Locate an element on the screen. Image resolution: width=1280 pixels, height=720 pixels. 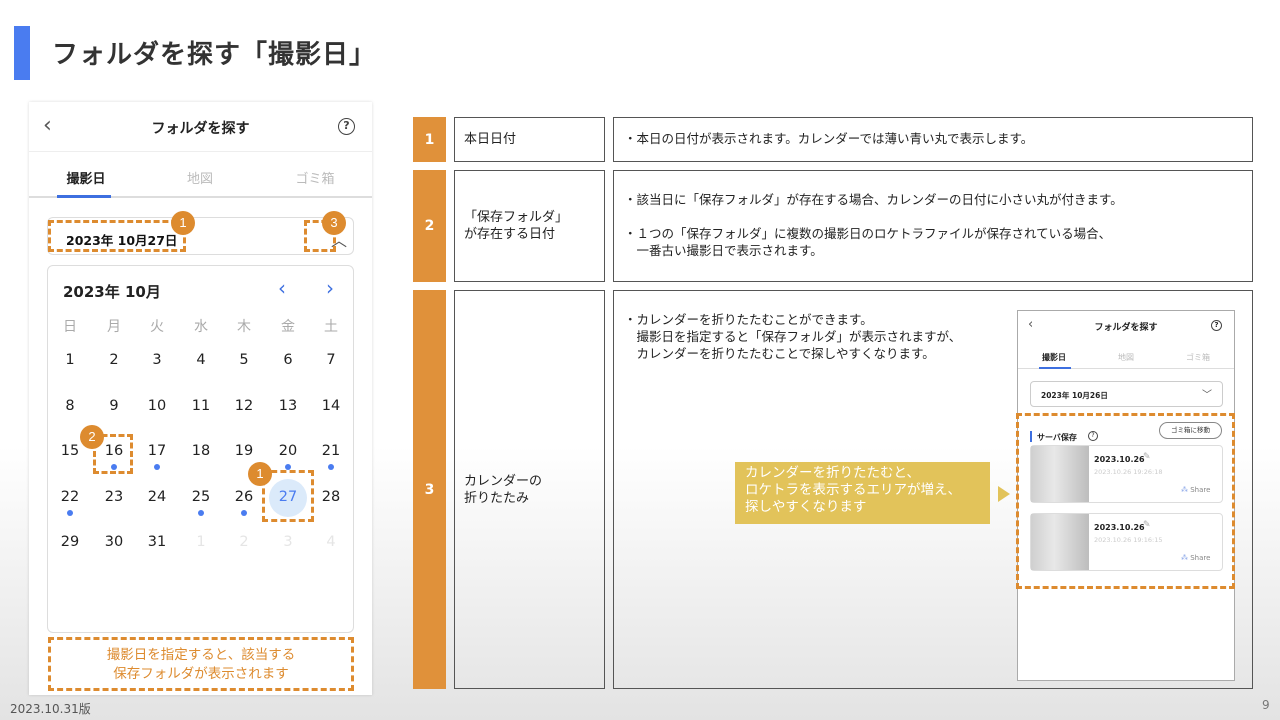
weekday-label: 水 is located at coordinates (201, 327).